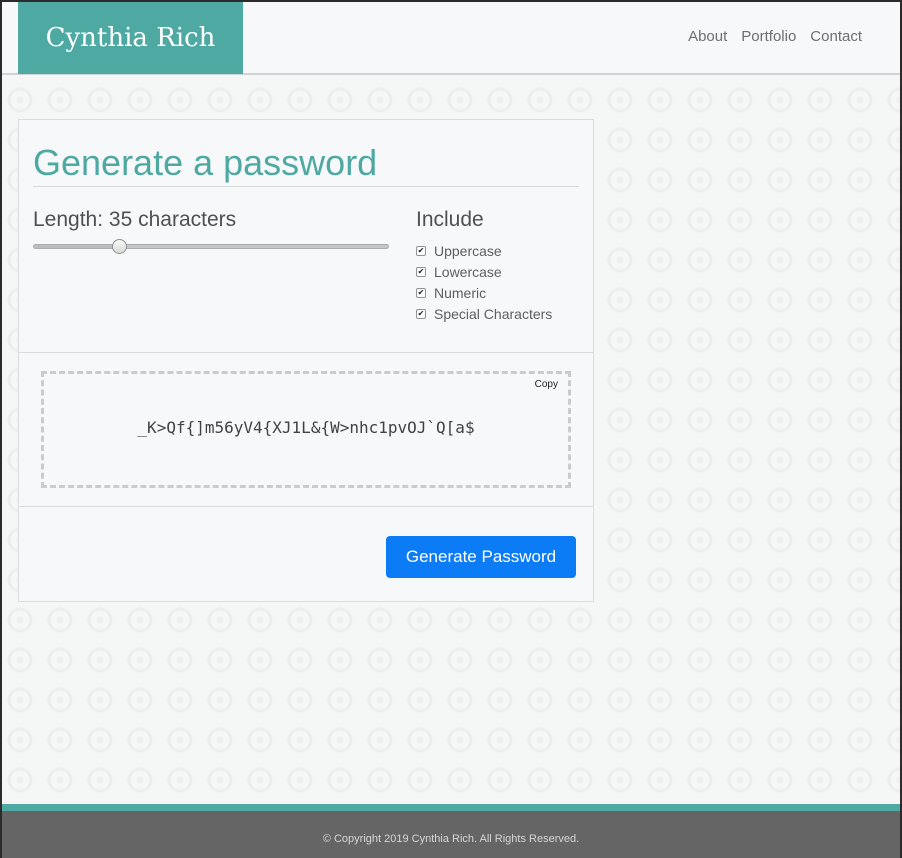  What do you see at coordinates (306, 164) in the screenshot?
I see `page-title: Generate a password` at bounding box center [306, 164].